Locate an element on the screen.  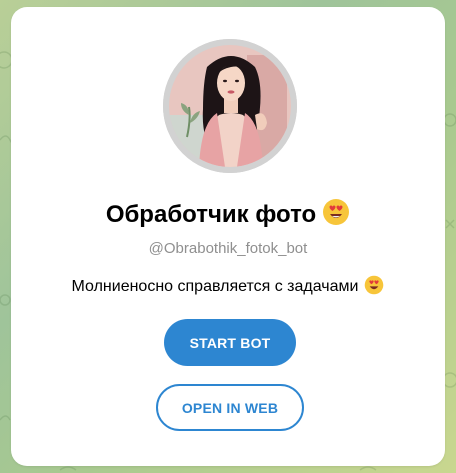
bot-description-text: Молниеносно справляется с задачами is located at coordinates (215, 286).